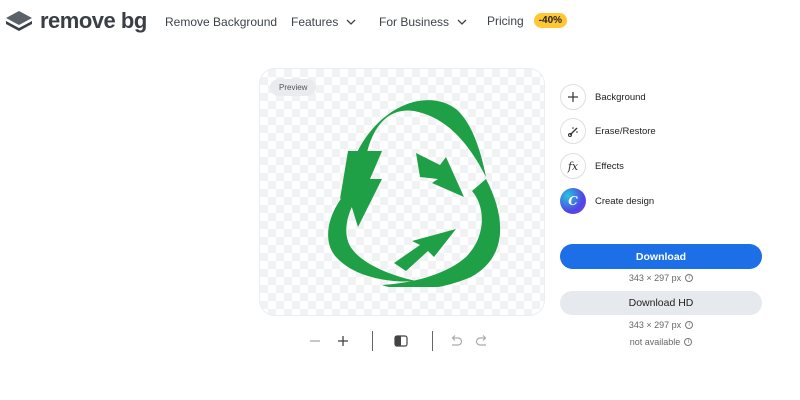 Image resolution: width=800 pixels, height=400 pixels. I want to click on redo-icon, so click(481, 340).